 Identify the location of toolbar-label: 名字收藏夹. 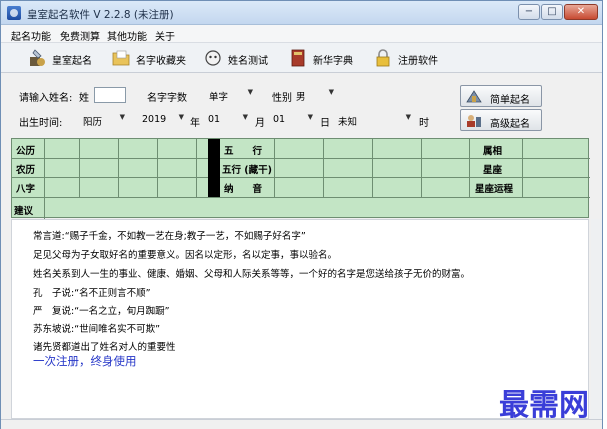
(161, 61).